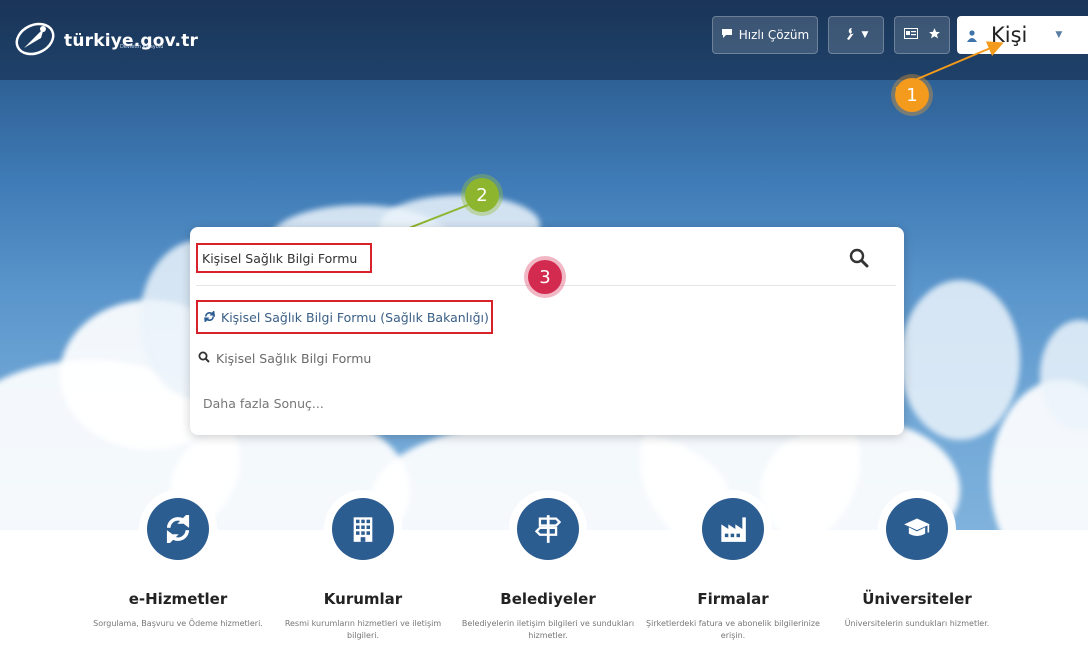 This screenshot has width=1088, height=648. I want to click on step-marker-1: 1, so click(912, 95).